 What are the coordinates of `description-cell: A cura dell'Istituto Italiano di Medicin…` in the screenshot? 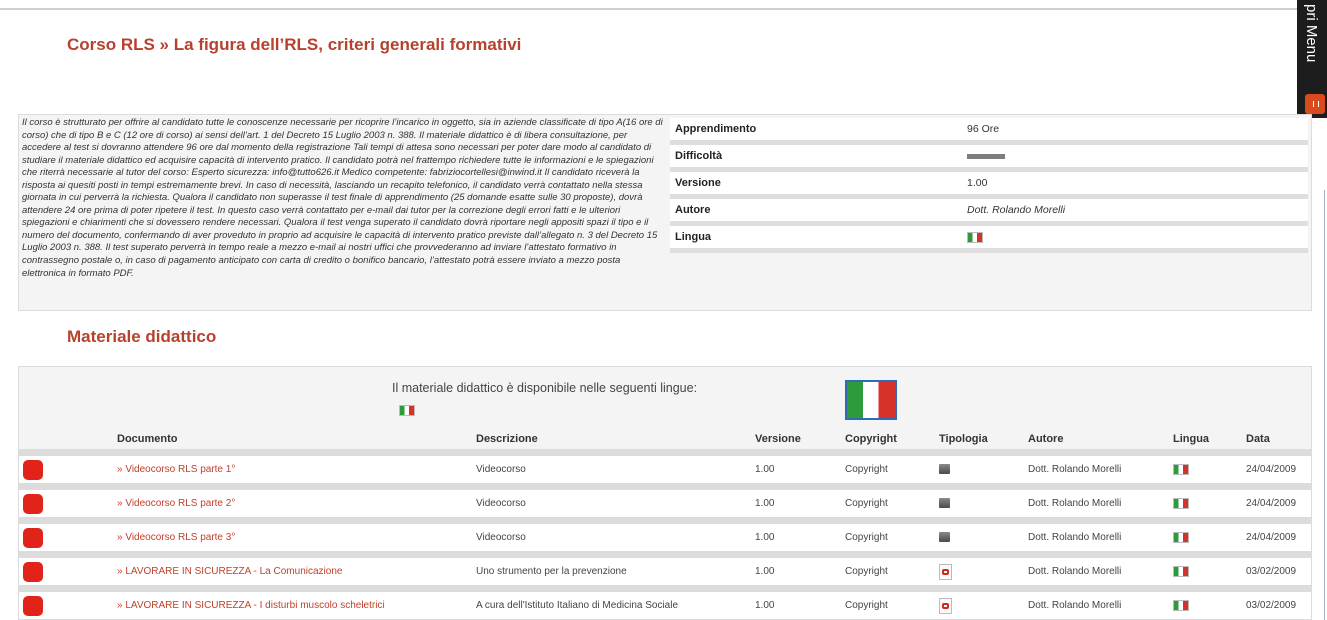 It's located at (611, 604).